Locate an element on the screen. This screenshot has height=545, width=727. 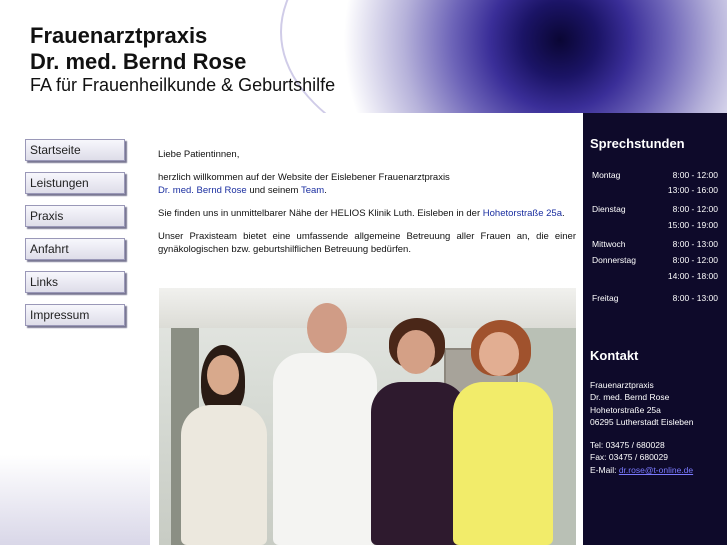
hours-row: Freitag 8:00 - 13:00 is located at coordinates (655, 298).